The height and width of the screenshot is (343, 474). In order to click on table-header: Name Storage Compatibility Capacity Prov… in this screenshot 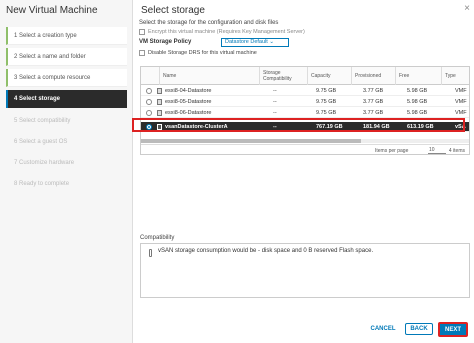, I will do `click(305, 76)`.